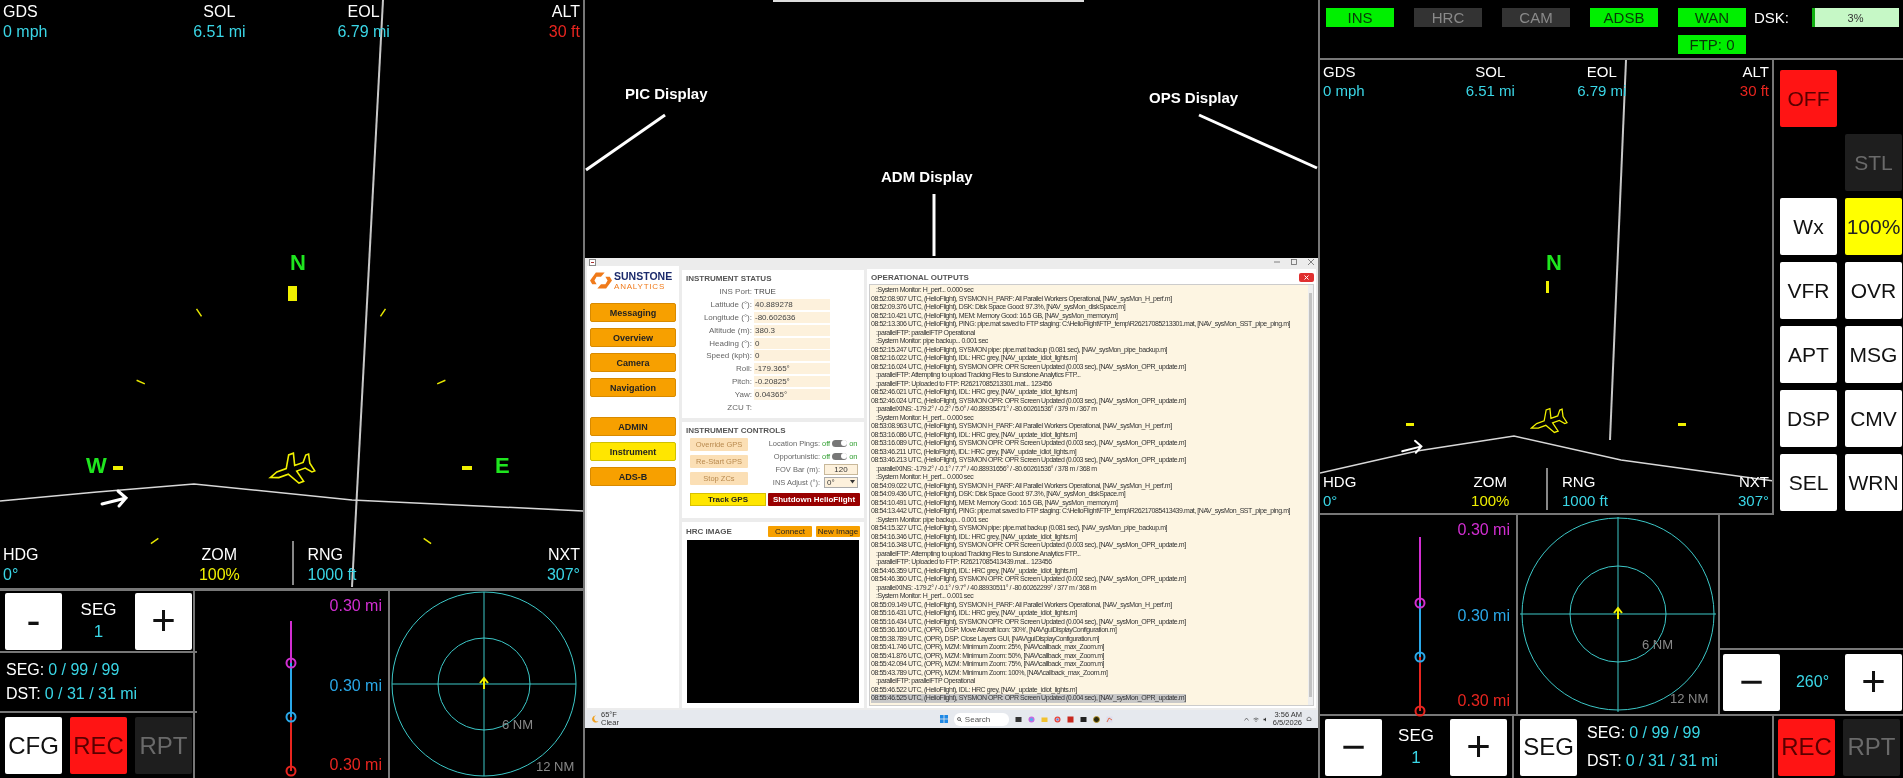  Describe the element at coordinates (814, 499) in the screenshot. I see `shutdown-button: Shutdown HelioFlight` at that location.